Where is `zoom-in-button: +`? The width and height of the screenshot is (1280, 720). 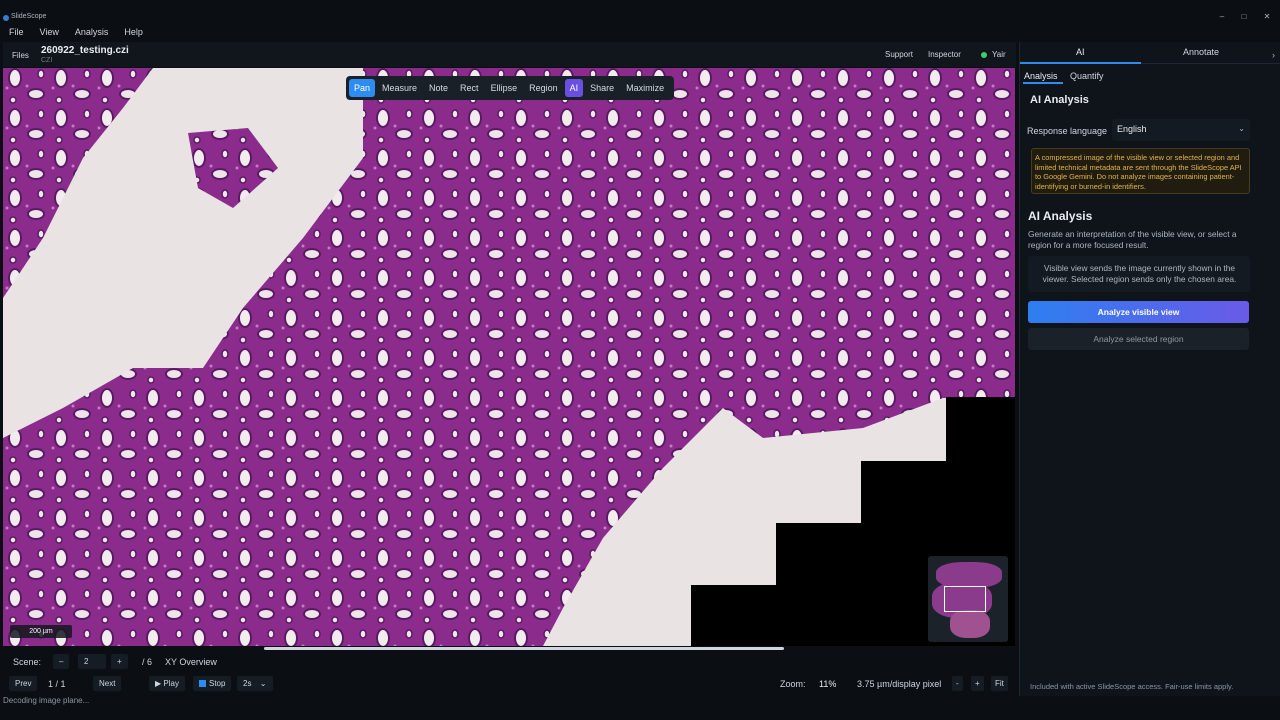 zoom-in-button: + is located at coordinates (977, 683).